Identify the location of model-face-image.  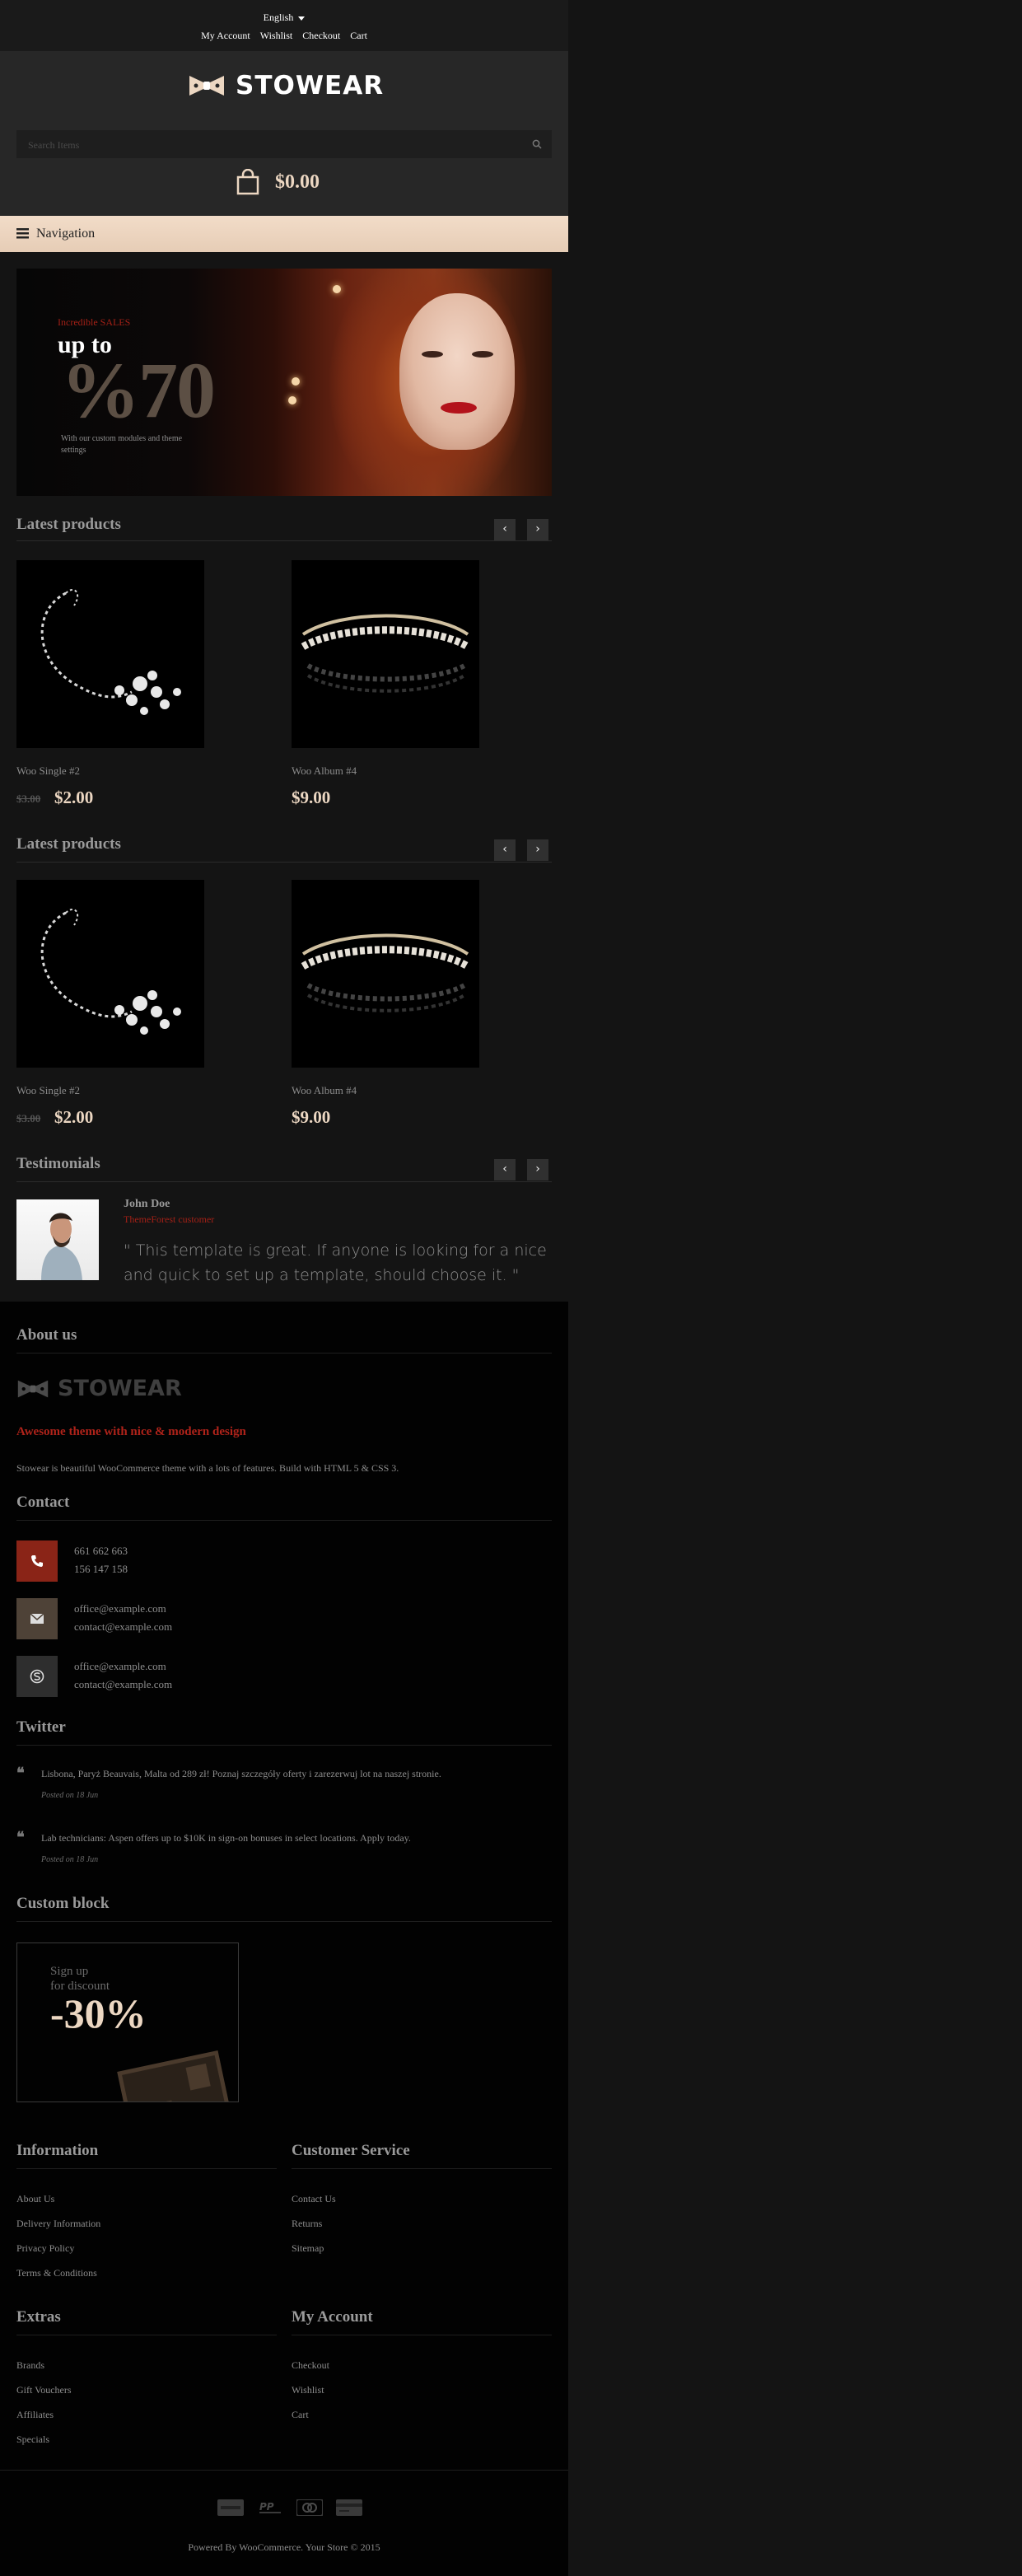
(457, 371).